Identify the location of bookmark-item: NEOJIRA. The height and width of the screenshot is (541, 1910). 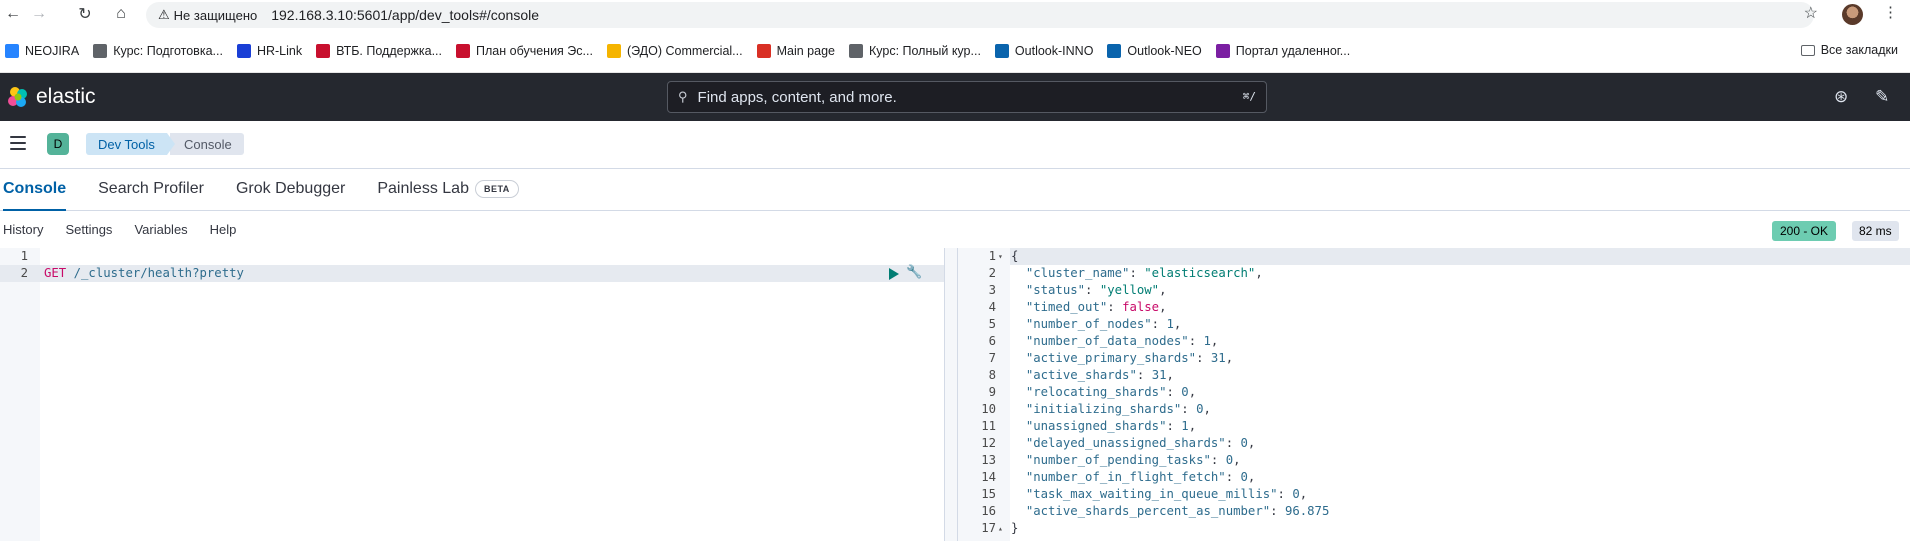
(42, 50).